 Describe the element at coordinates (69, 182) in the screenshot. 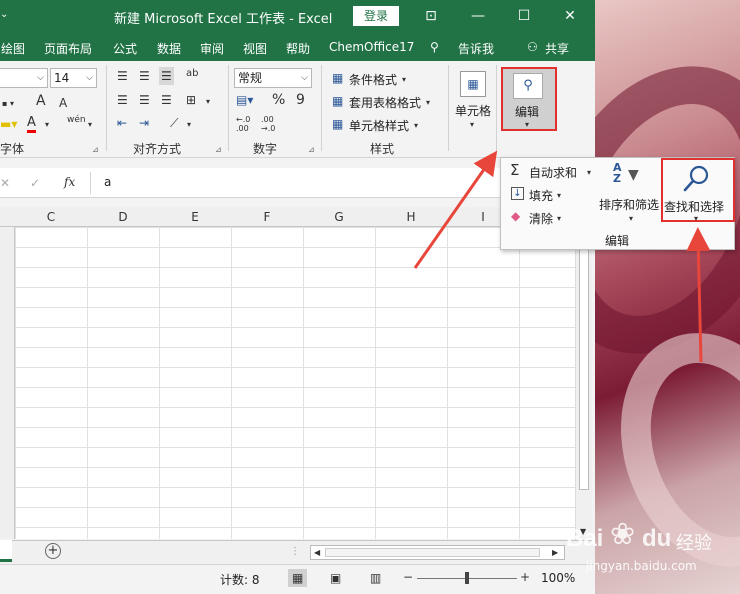

I see `insert-function-icon: fx` at that location.